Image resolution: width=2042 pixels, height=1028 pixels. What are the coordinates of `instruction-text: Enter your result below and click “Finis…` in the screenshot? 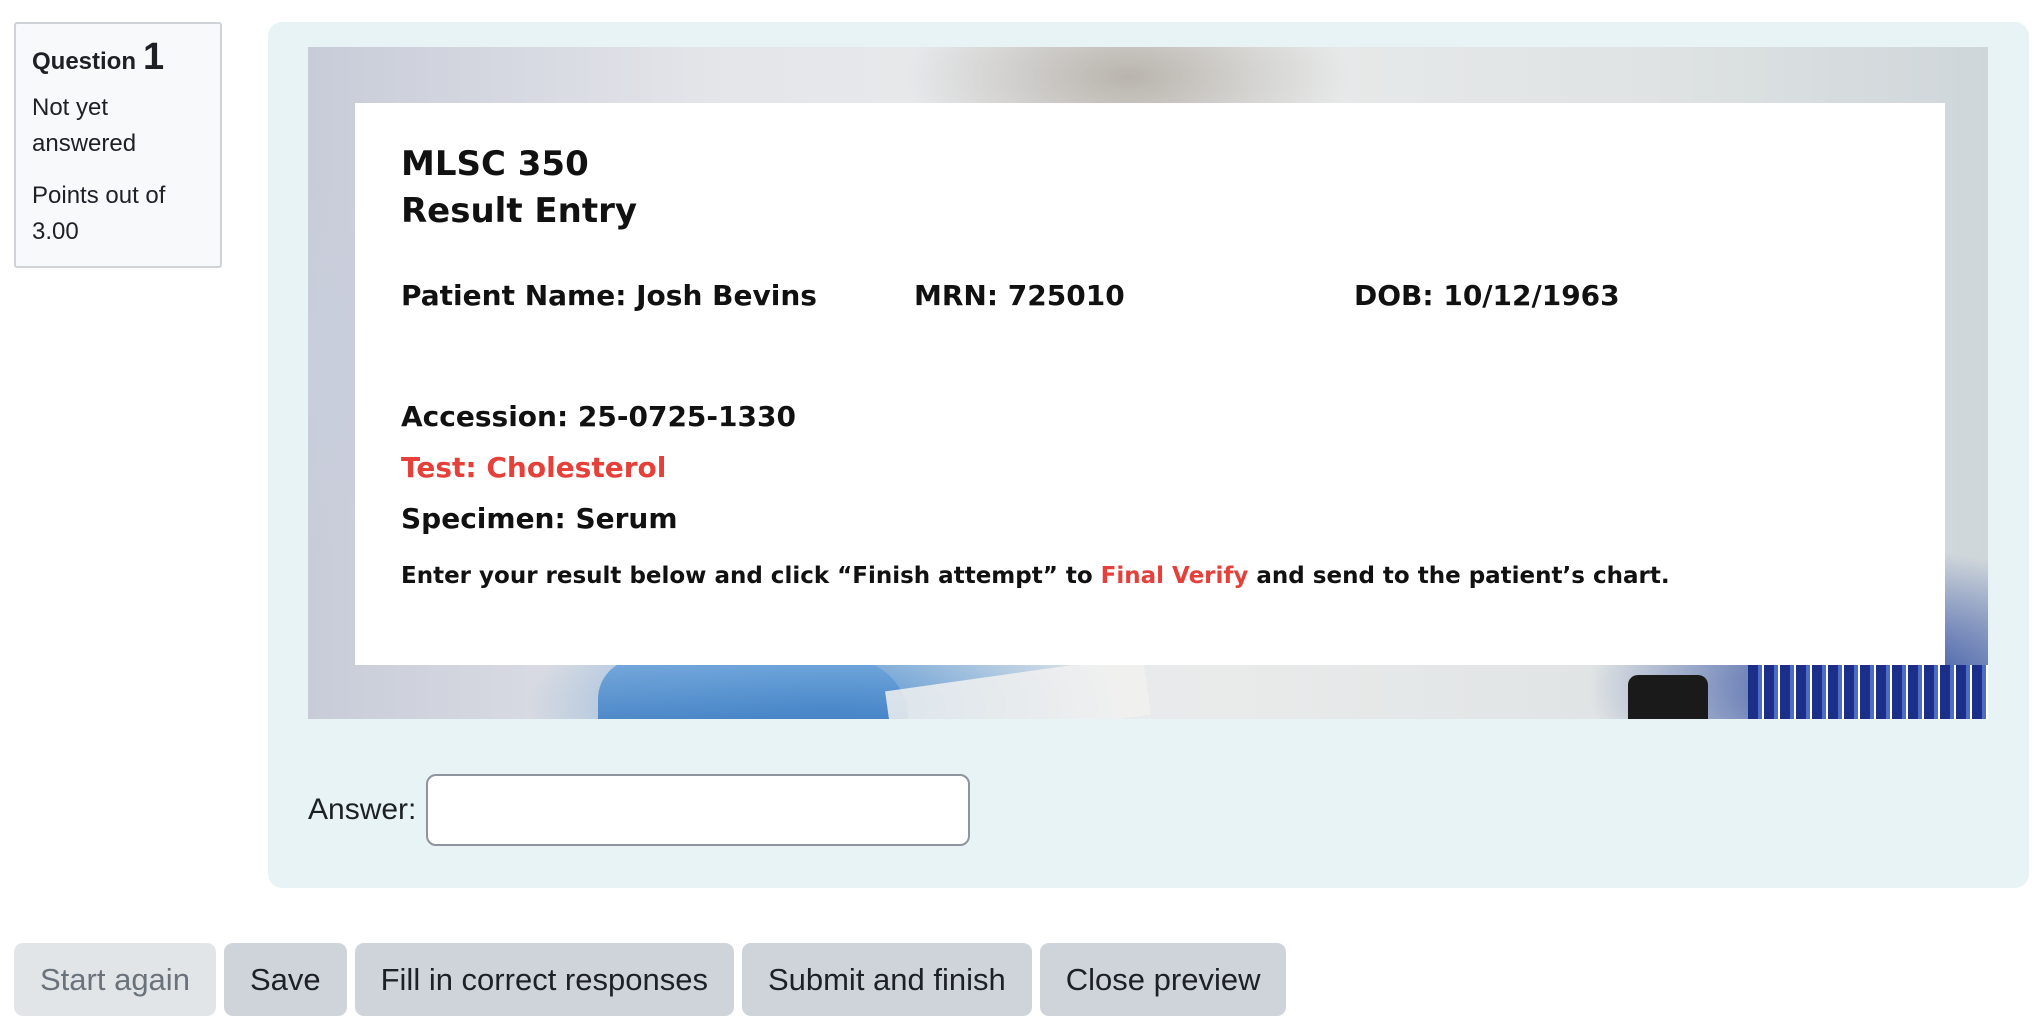 It's located at (1150, 576).